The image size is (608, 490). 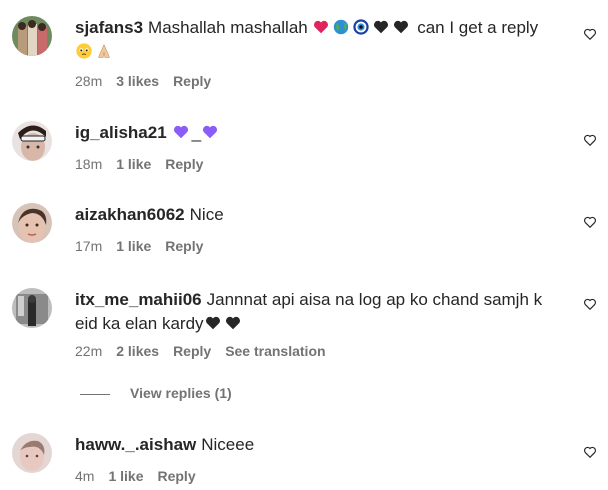 I want to click on comment-text: aizakhan6062 Nice, so click(x=311, y=215).